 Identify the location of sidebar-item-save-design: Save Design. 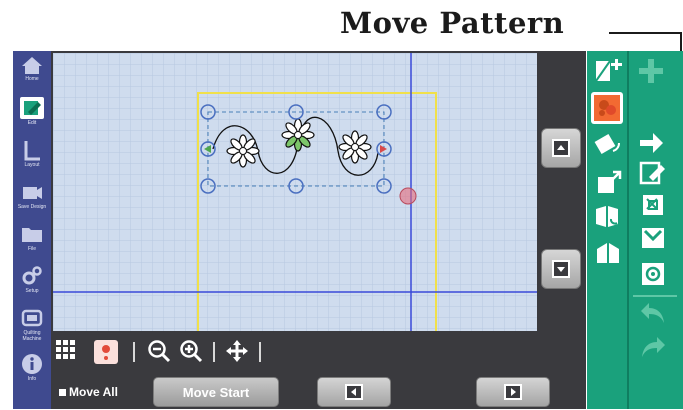
(32, 199).